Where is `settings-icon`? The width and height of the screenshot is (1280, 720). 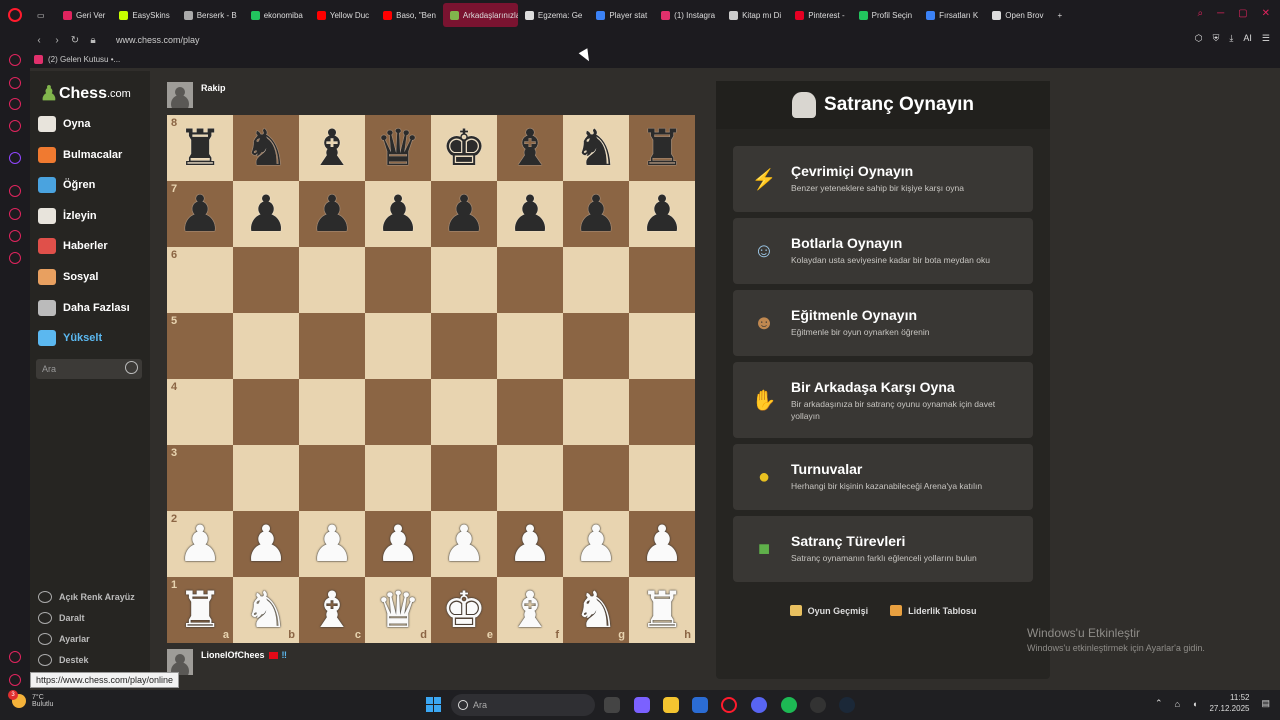 settings-icon is located at coordinates (15, 258).